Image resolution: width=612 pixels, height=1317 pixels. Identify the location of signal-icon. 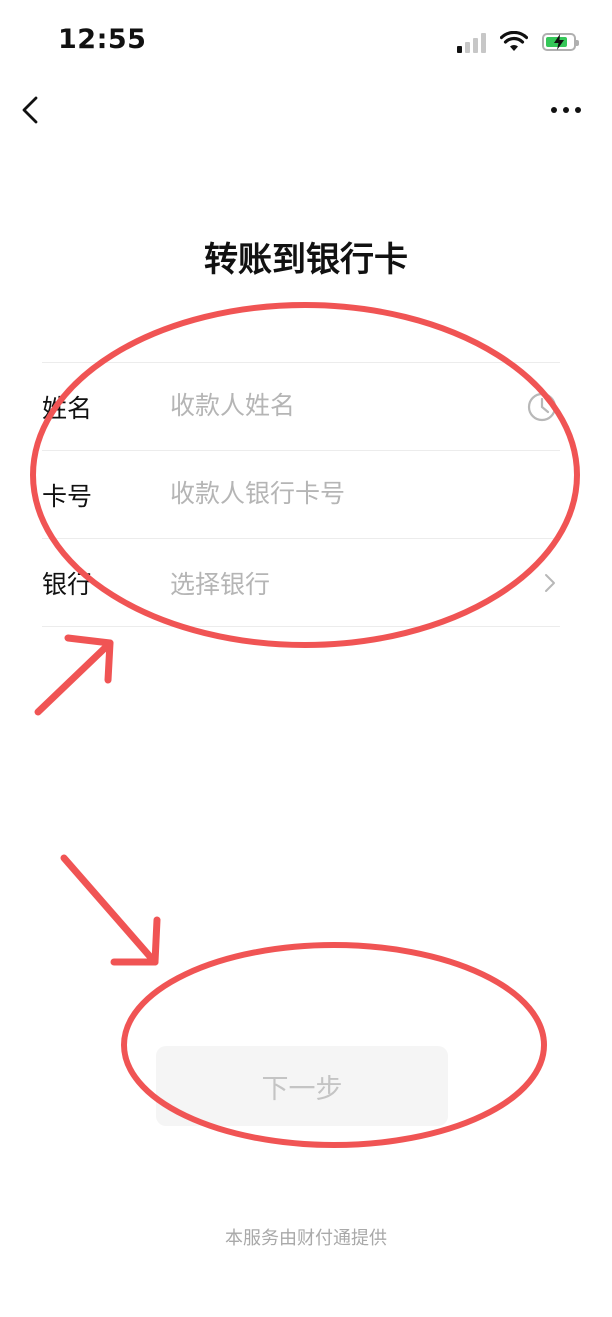
(471, 42).